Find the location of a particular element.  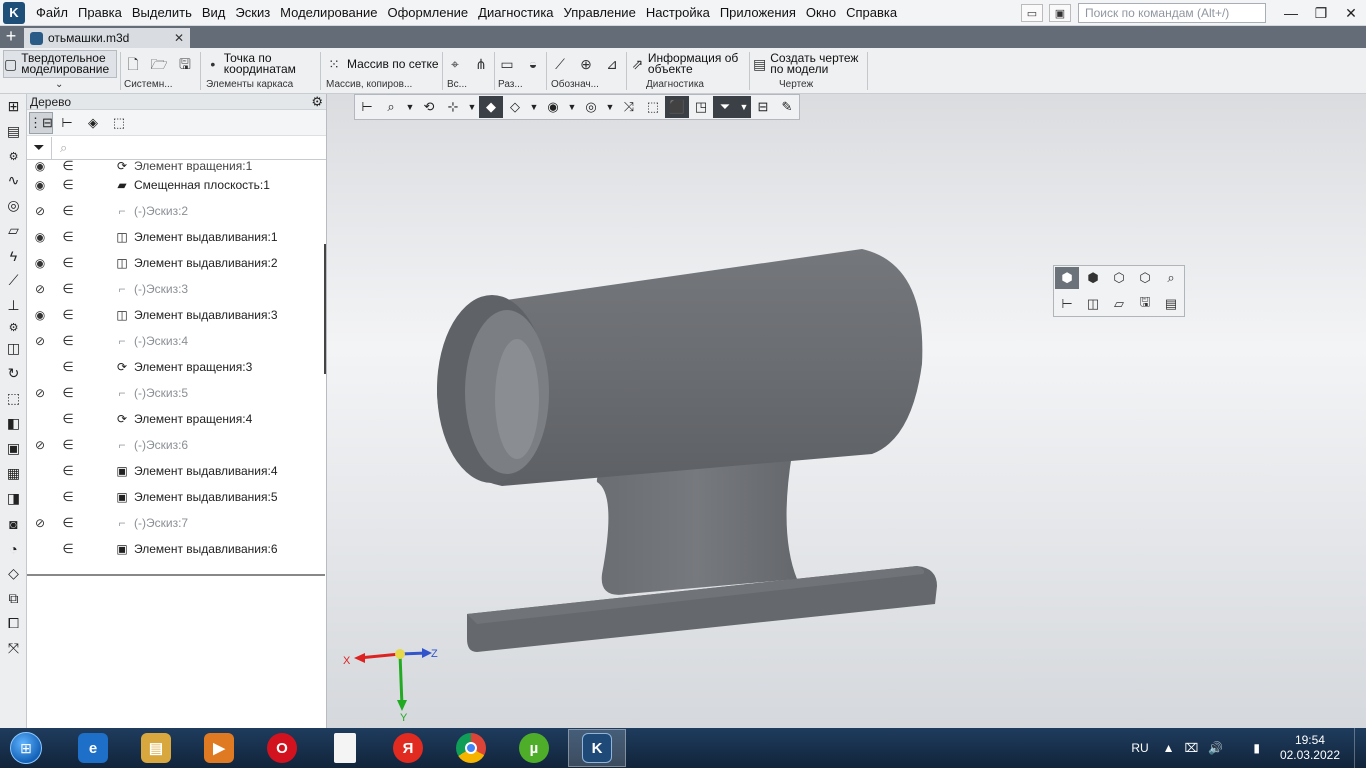

network-icon: ▮ is located at coordinates (1256, 748).